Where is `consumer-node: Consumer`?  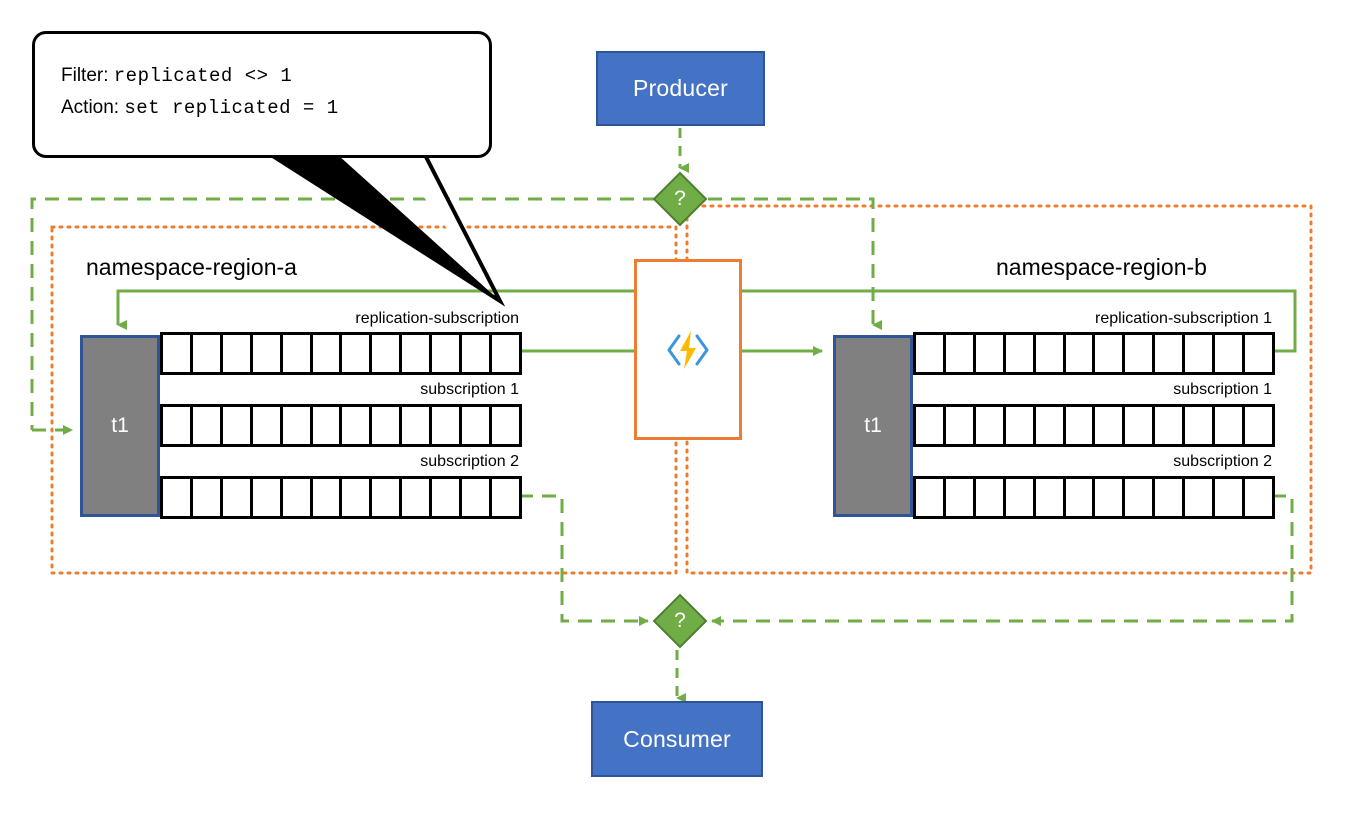 consumer-node: Consumer is located at coordinates (677, 739).